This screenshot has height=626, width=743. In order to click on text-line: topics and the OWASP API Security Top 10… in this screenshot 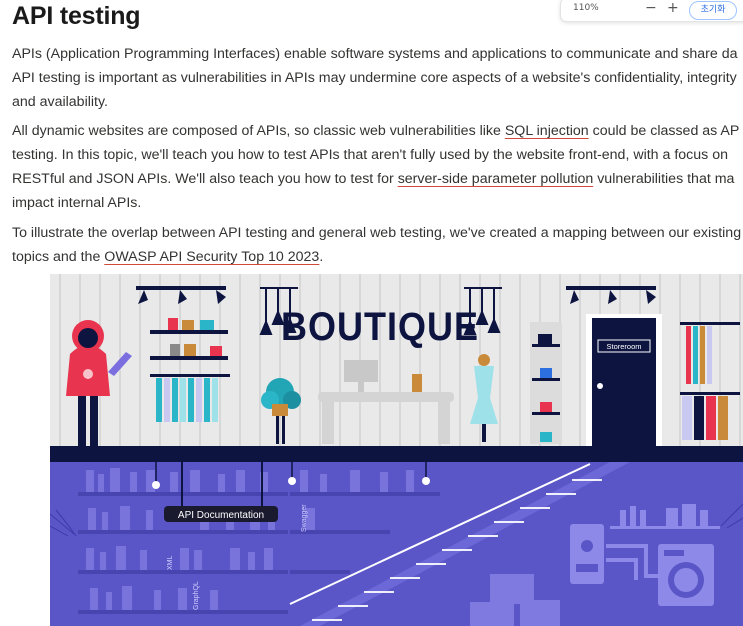, I will do `click(377, 257)`.